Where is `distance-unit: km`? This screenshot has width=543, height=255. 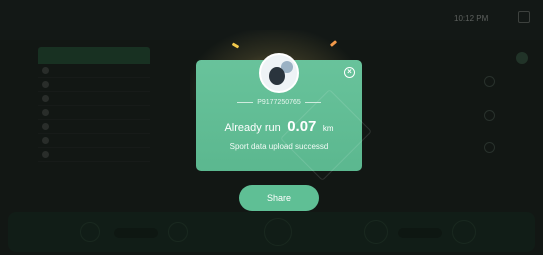
distance-unit: km is located at coordinates (328, 128).